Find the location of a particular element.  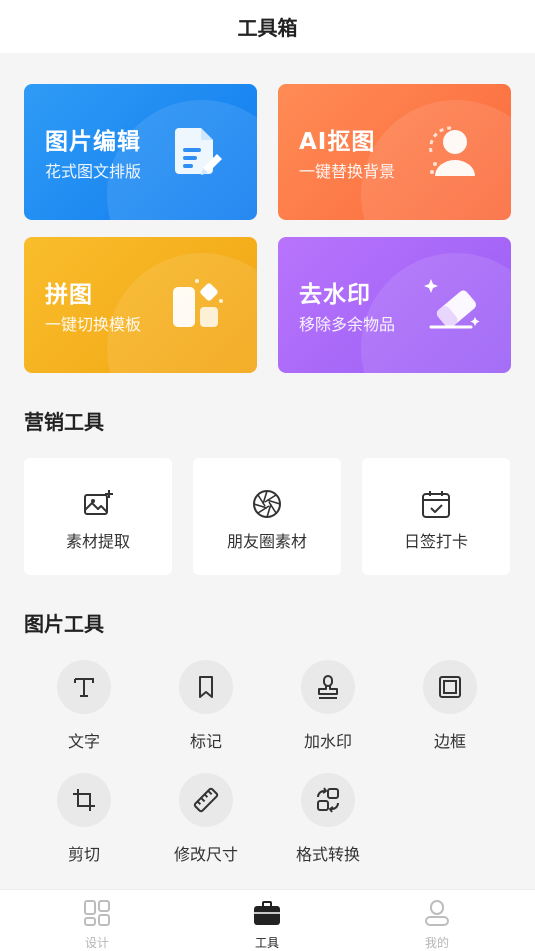

tool-frame: 边框 is located at coordinates (450, 710).